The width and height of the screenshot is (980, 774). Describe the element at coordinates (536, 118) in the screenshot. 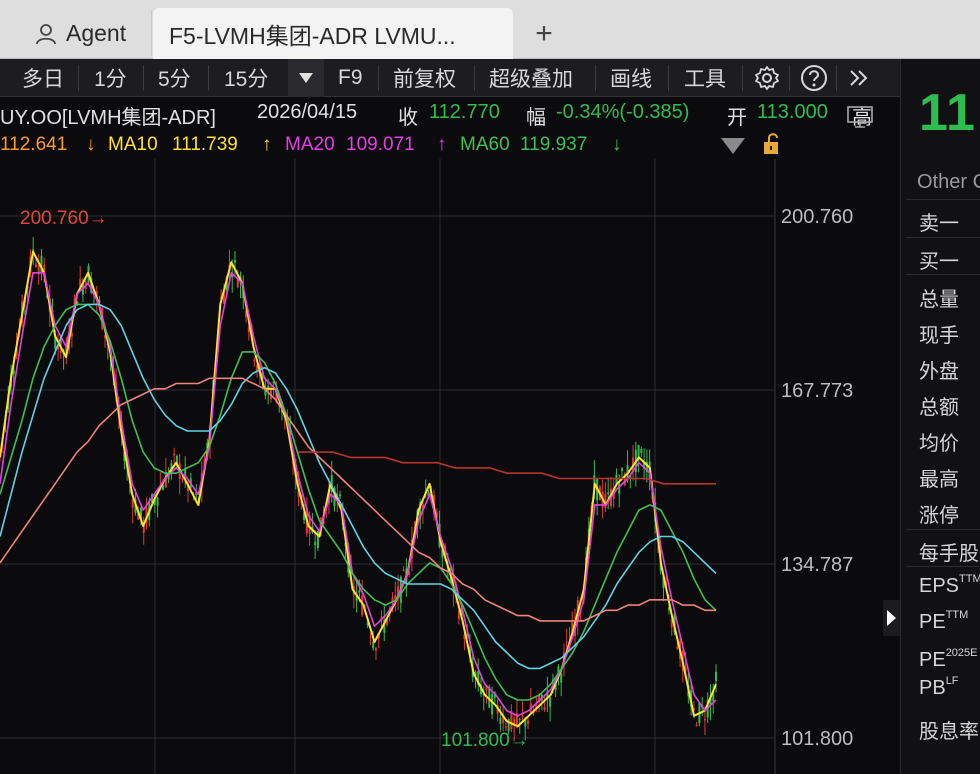

I see `change-label: 幅` at that location.